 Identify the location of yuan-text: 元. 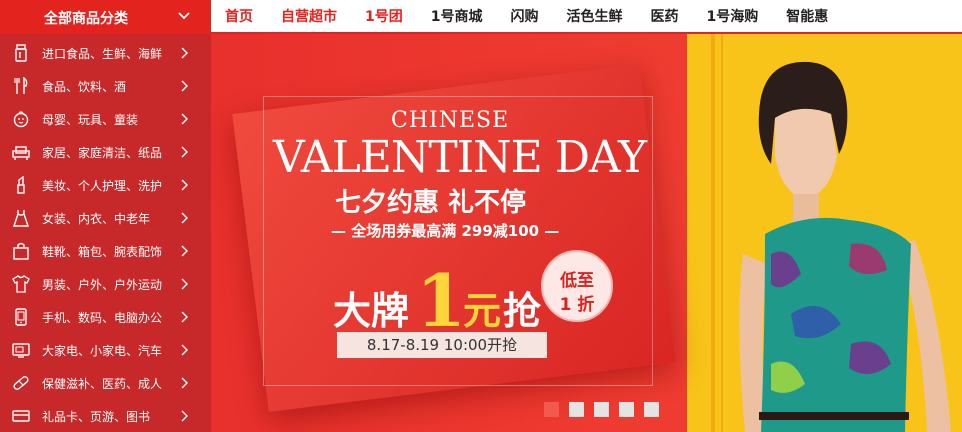
(482, 311).